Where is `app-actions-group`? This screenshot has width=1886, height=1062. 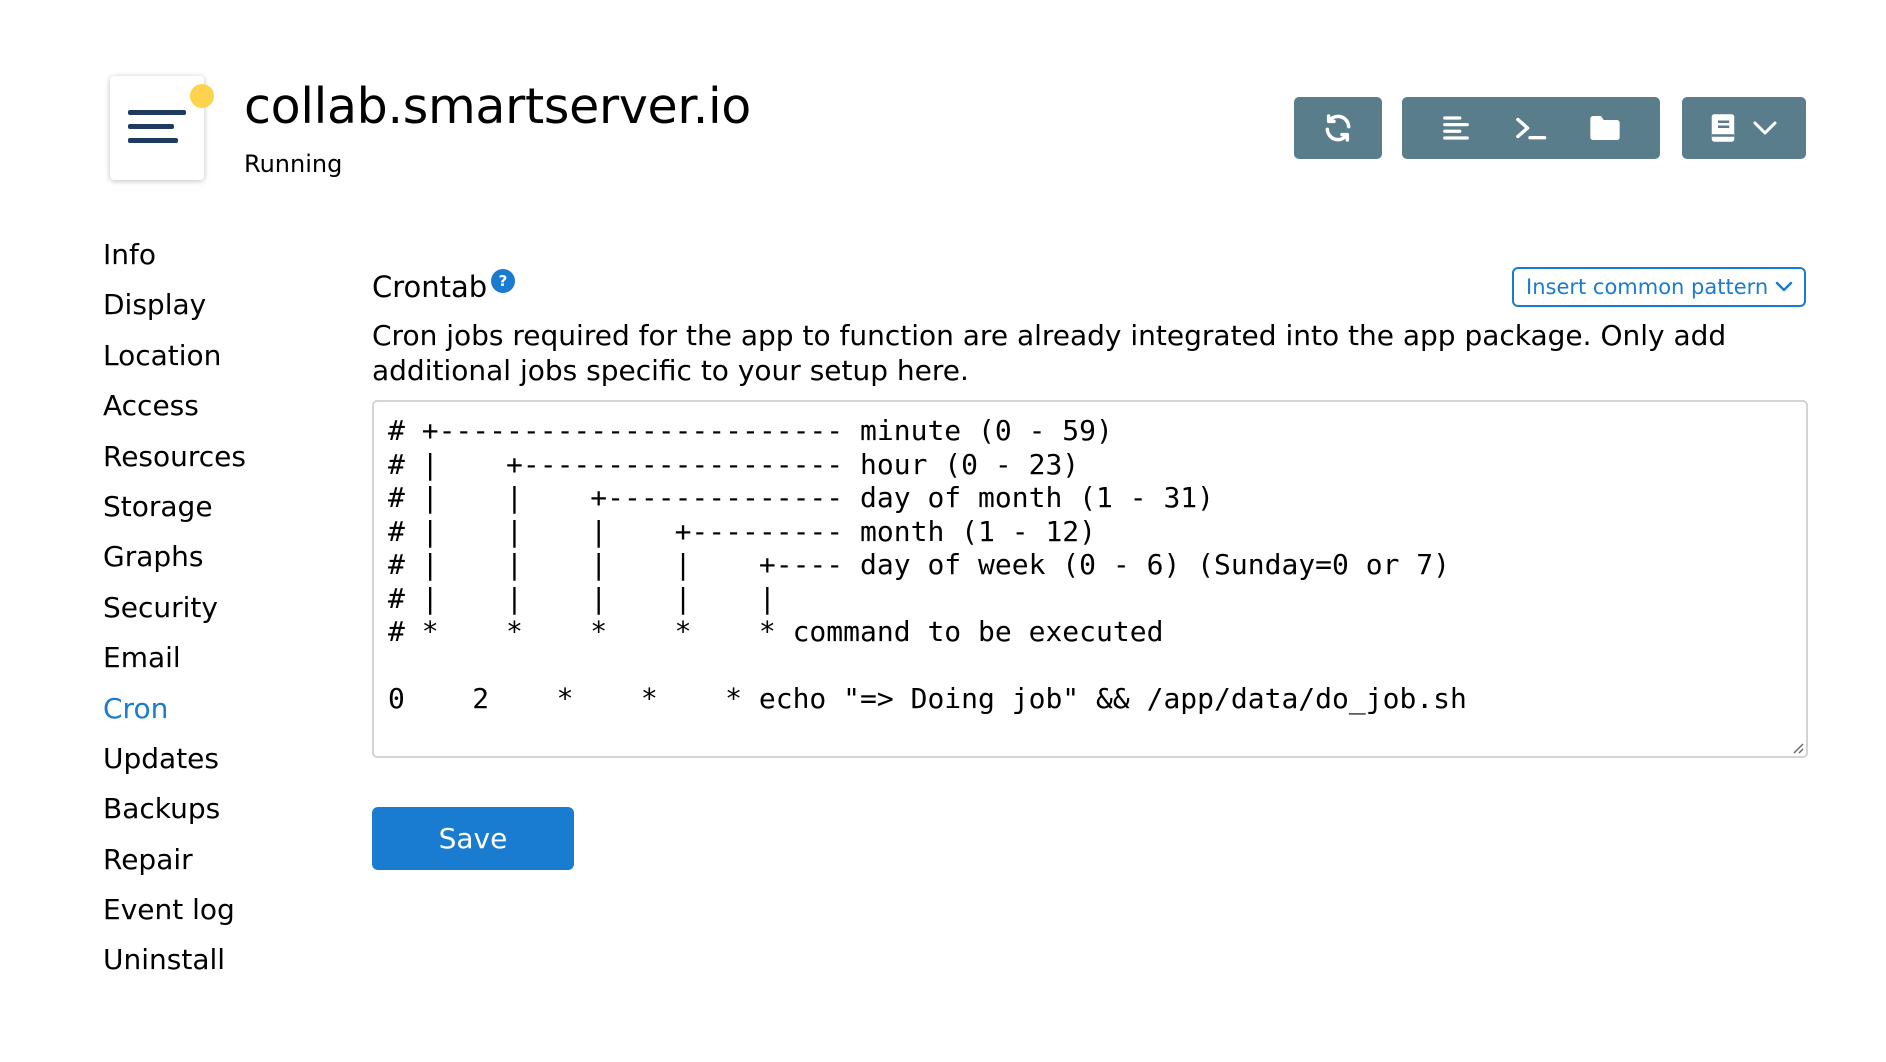 app-actions-group is located at coordinates (1531, 128).